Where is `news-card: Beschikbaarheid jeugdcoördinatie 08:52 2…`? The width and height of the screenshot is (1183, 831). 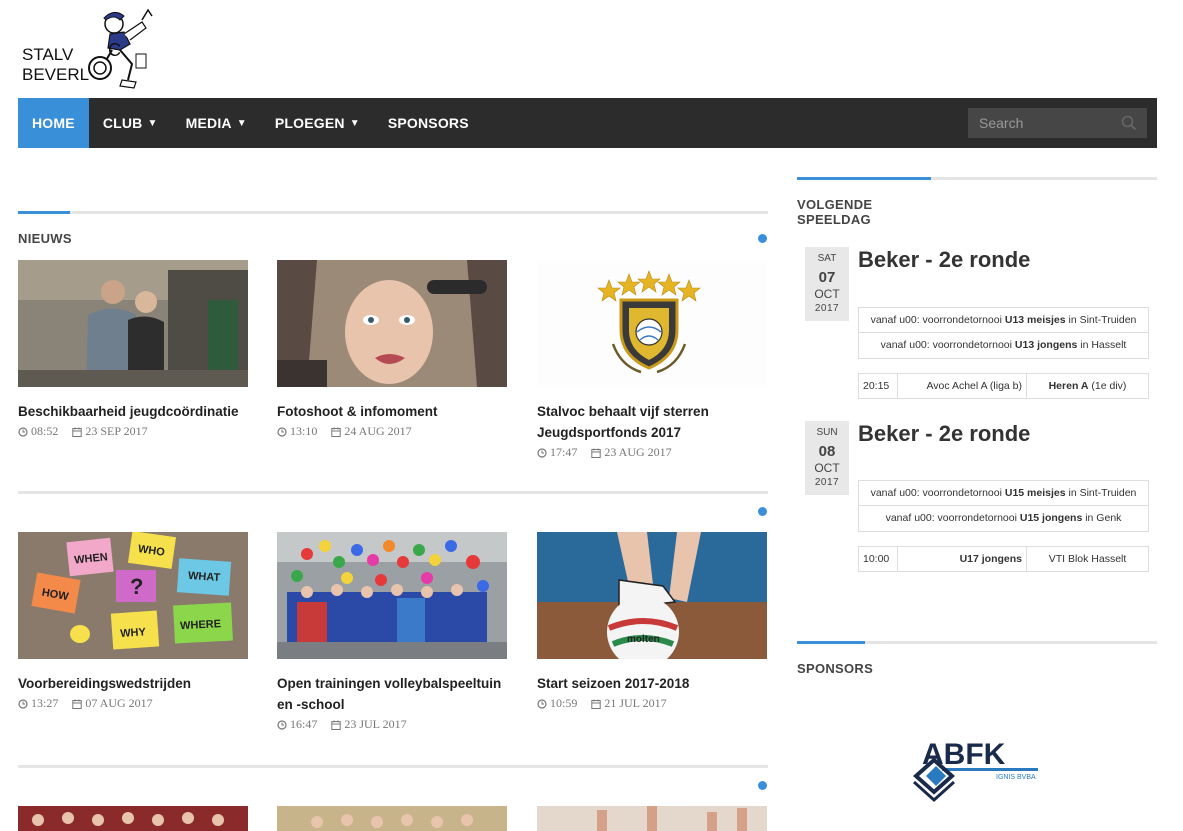 news-card: Beschikbaarheid jeugdcoördinatie 08:52 2… is located at coordinates (133, 349).